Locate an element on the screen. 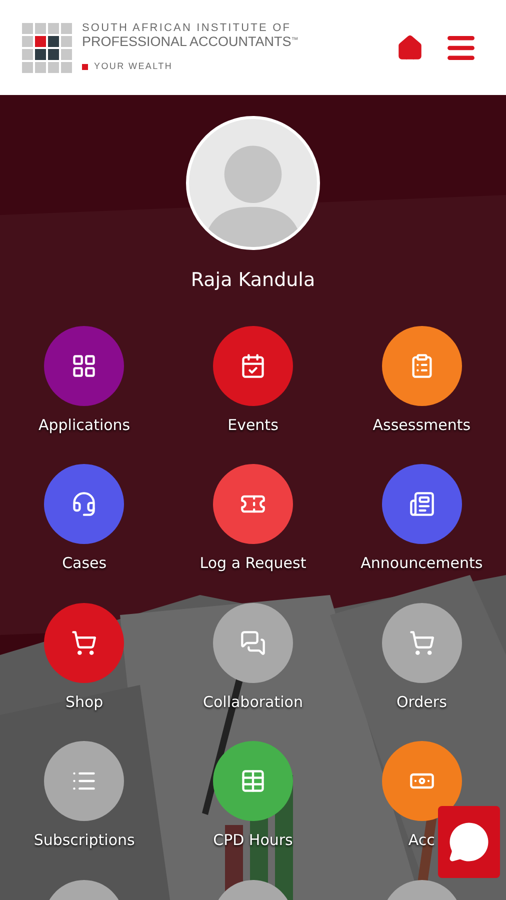  newspaper-icon is located at coordinates (421, 504).